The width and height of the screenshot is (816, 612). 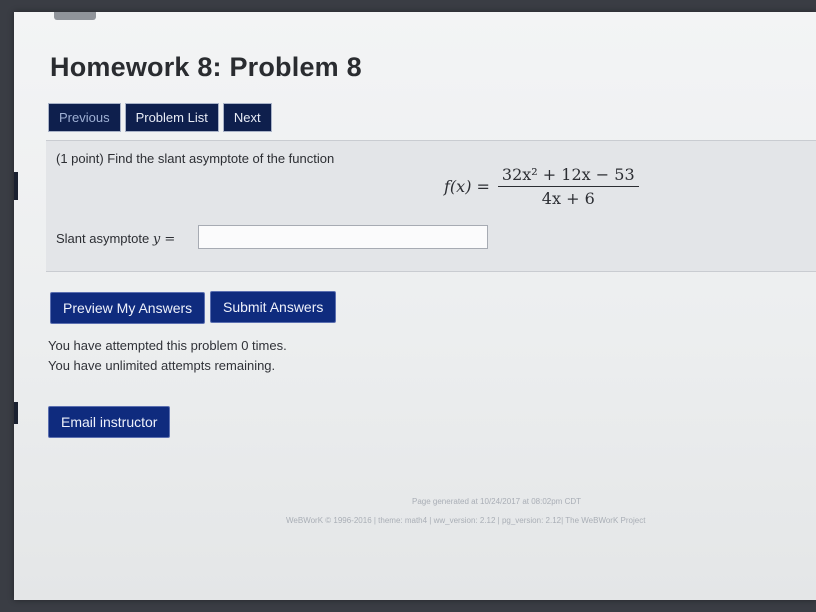 What do you see at coordinates (75, 16) in the screenshot?
I see `window-tab` at bounding box center [75, 16].